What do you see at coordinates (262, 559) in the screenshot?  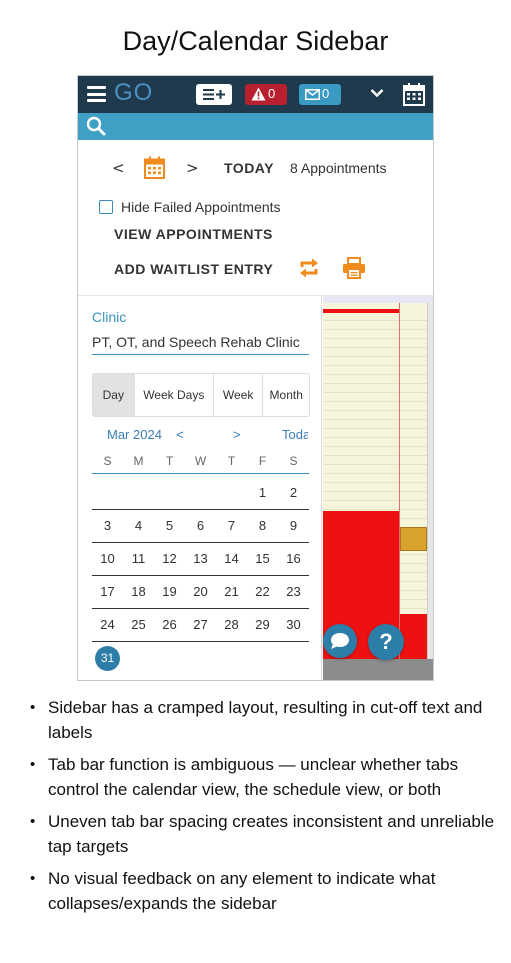 I see `calendar-day: 15` at bounding box center [262, 559].